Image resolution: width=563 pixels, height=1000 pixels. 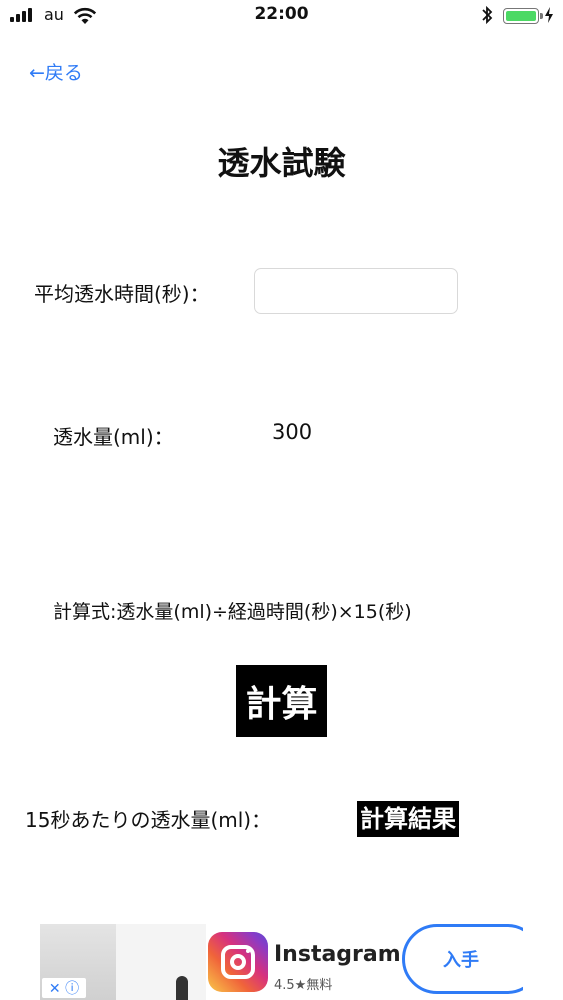 What do you see at coordinates (78, 962) in the screenshot?
I see `ad-image-left: ✕ ⓘ` at bounding box center [78, 962].